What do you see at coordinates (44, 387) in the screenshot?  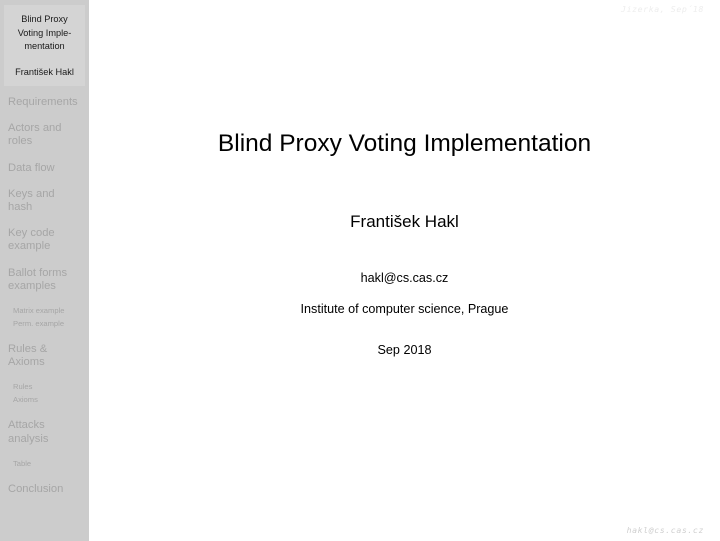 I see `sidebar-subitem-rules: Rules` at bounding box center [44, 387].